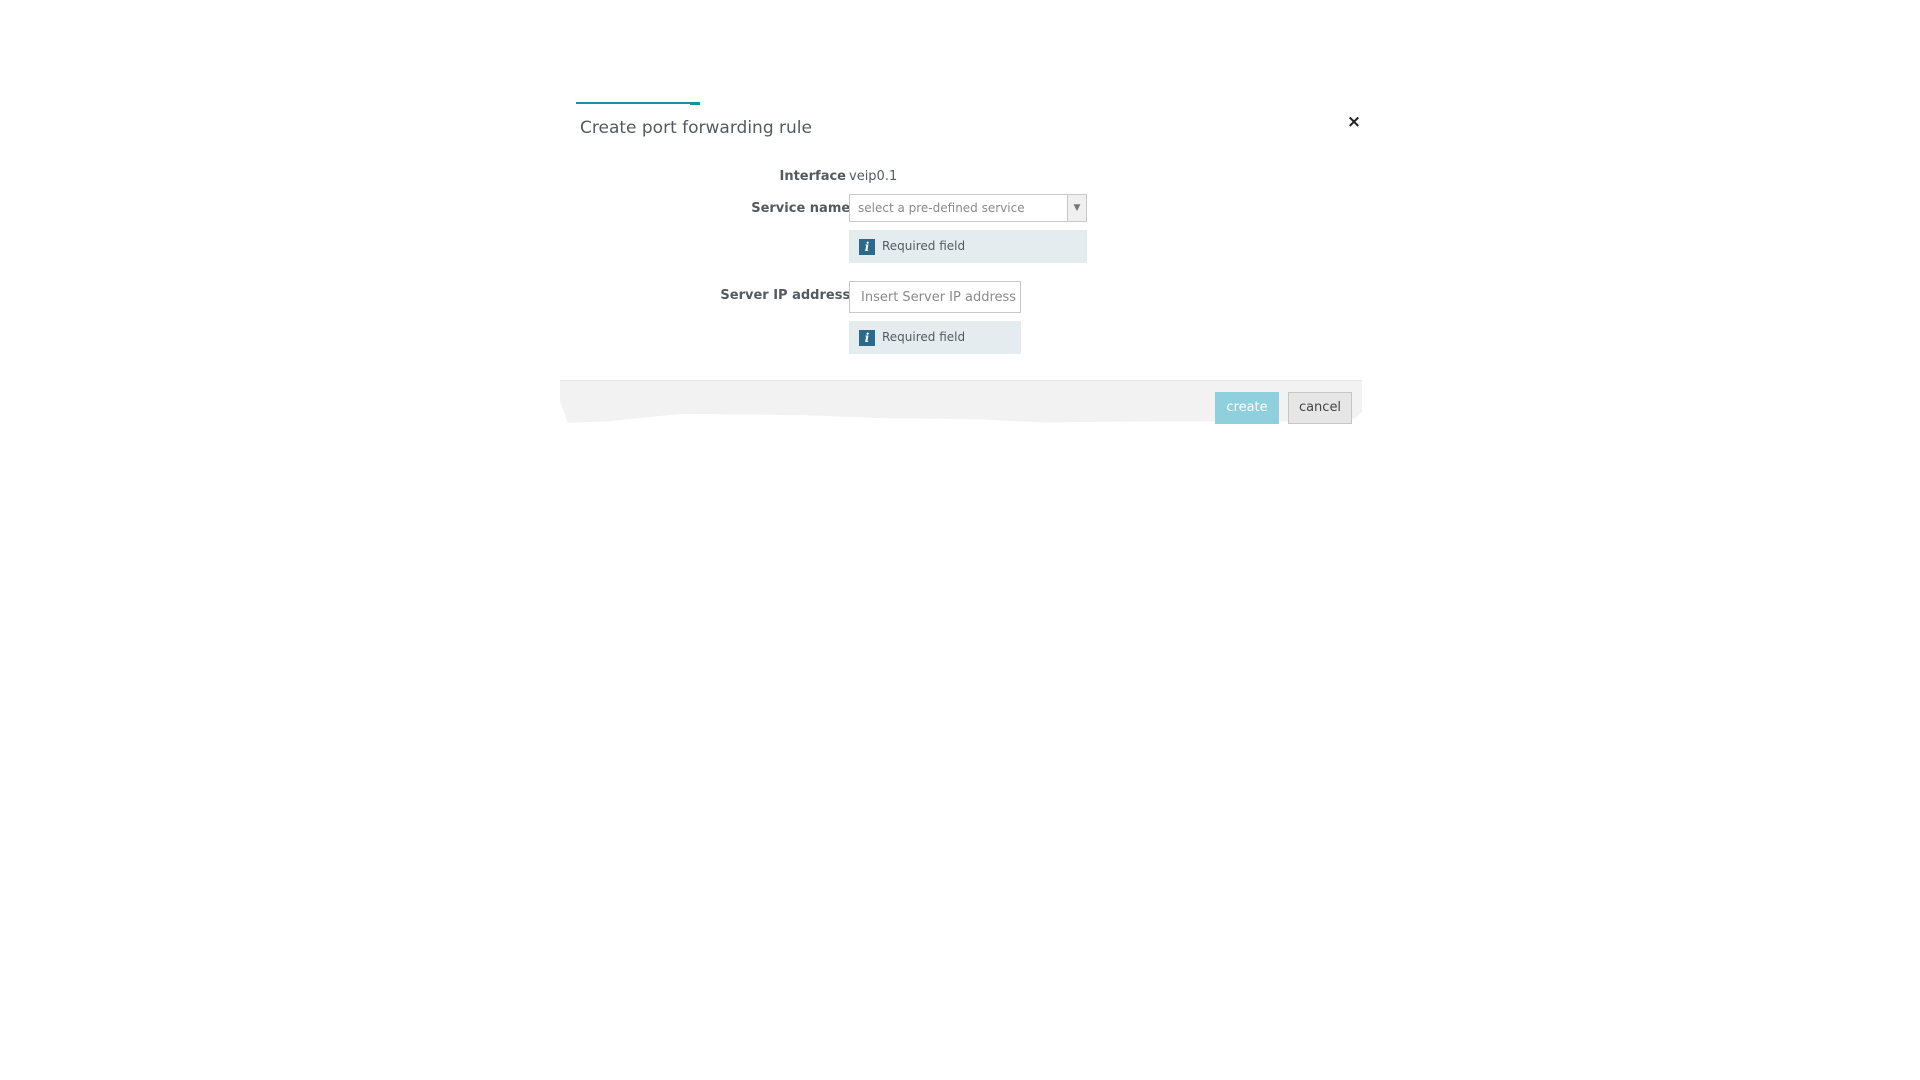 This screenshot has height=1080, width=1920. I want to click on service-name-required-hint: i Required field, so click(968, 246).